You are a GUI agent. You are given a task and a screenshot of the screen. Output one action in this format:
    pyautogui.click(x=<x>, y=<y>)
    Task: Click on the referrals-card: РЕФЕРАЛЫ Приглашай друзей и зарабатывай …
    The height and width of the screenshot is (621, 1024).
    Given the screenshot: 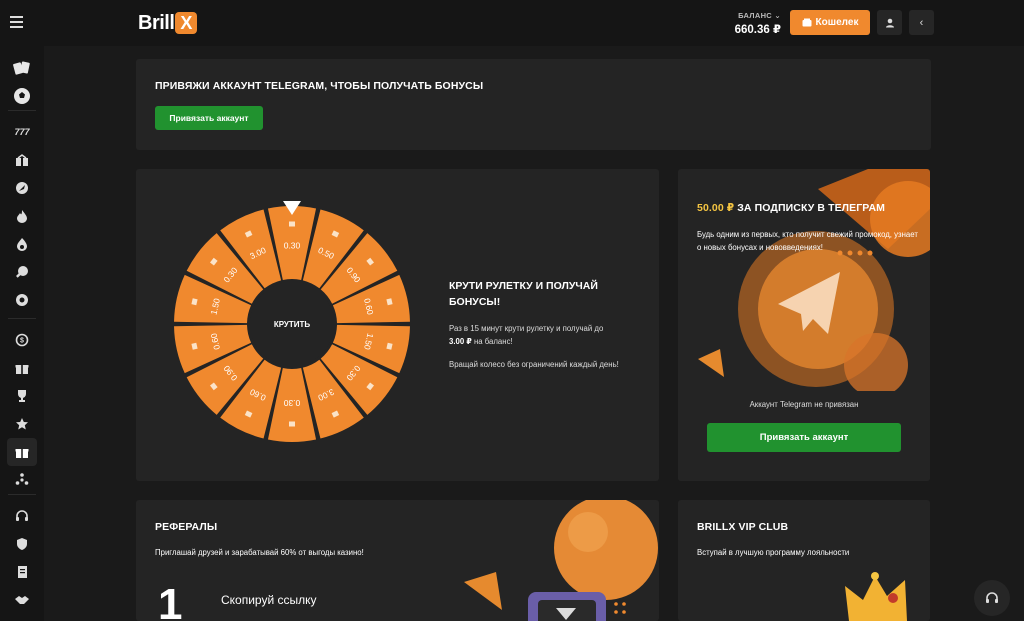 What is the action you would take?
    pyautogui.click(x=397, y=560)
    